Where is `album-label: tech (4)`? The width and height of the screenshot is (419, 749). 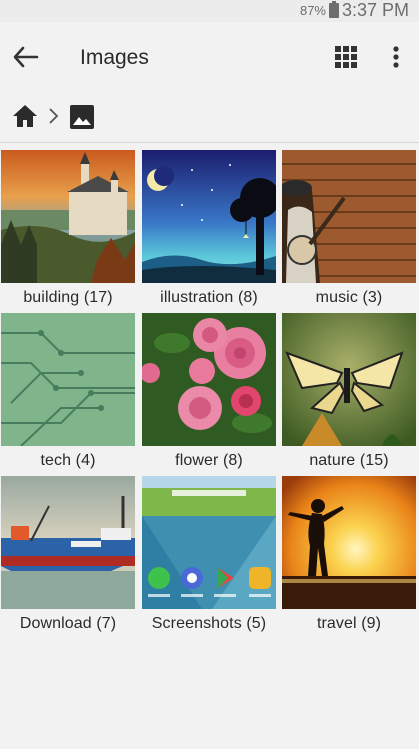 album-label: tech (4) is located at coordinates (68, 460).